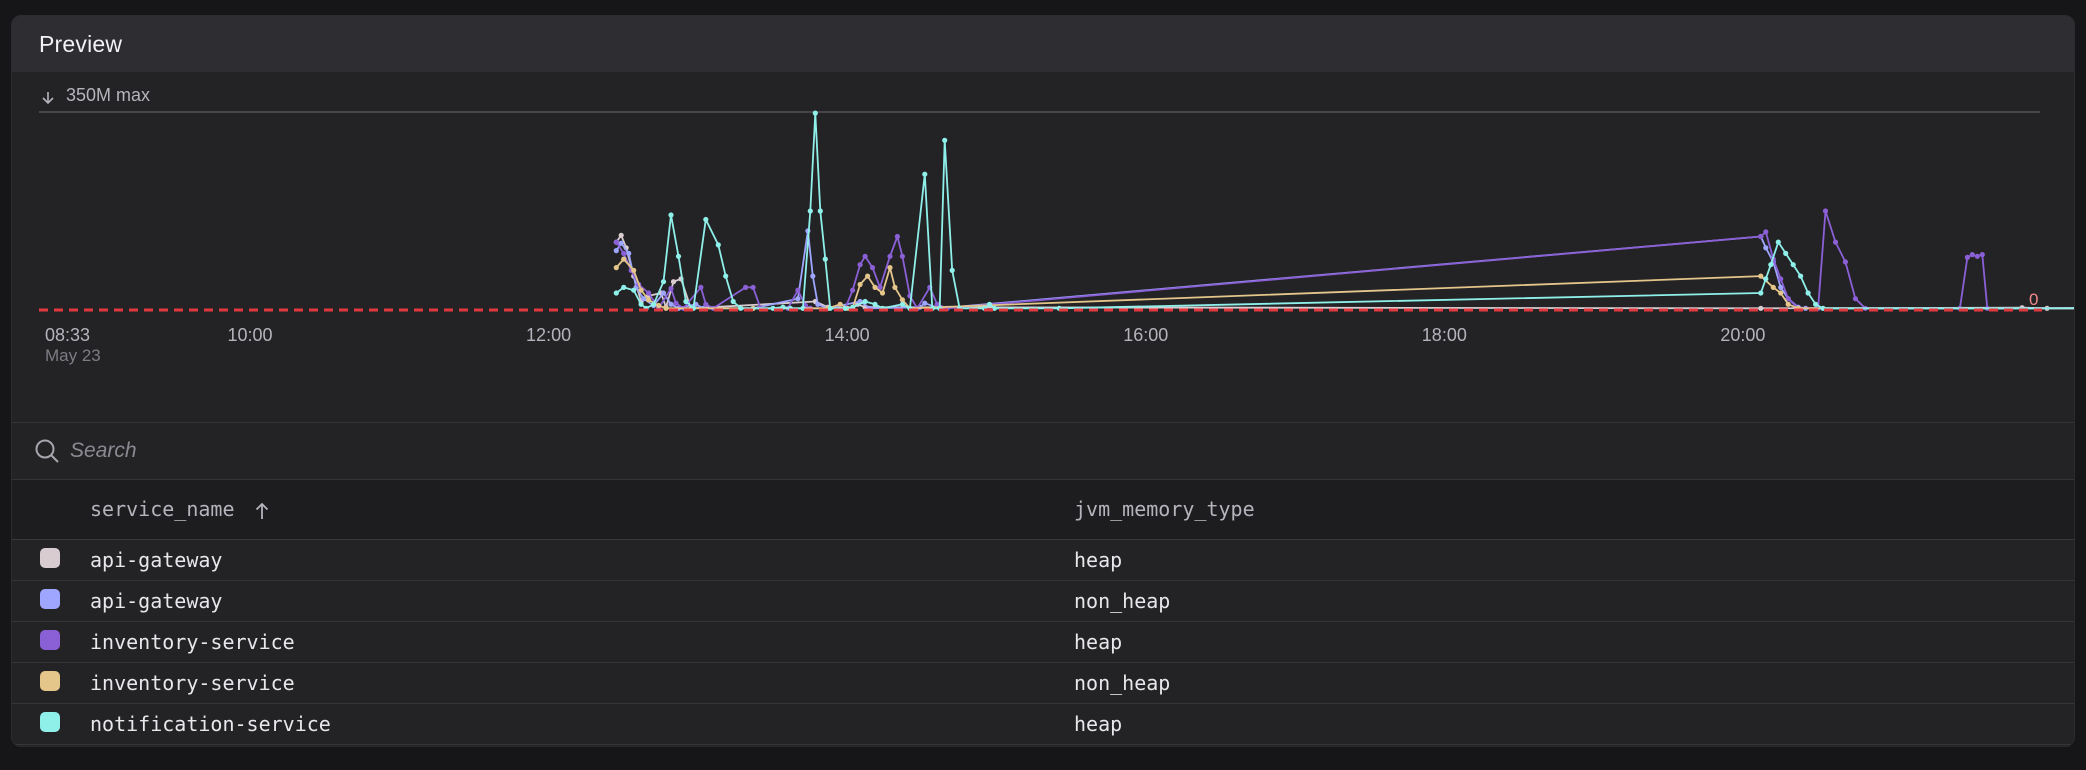 This screenshot has width=2086, height=770. Describe the element at coordinates (548, 335) in the screenshot. I see `x-tick-label: 12:00` at that location.